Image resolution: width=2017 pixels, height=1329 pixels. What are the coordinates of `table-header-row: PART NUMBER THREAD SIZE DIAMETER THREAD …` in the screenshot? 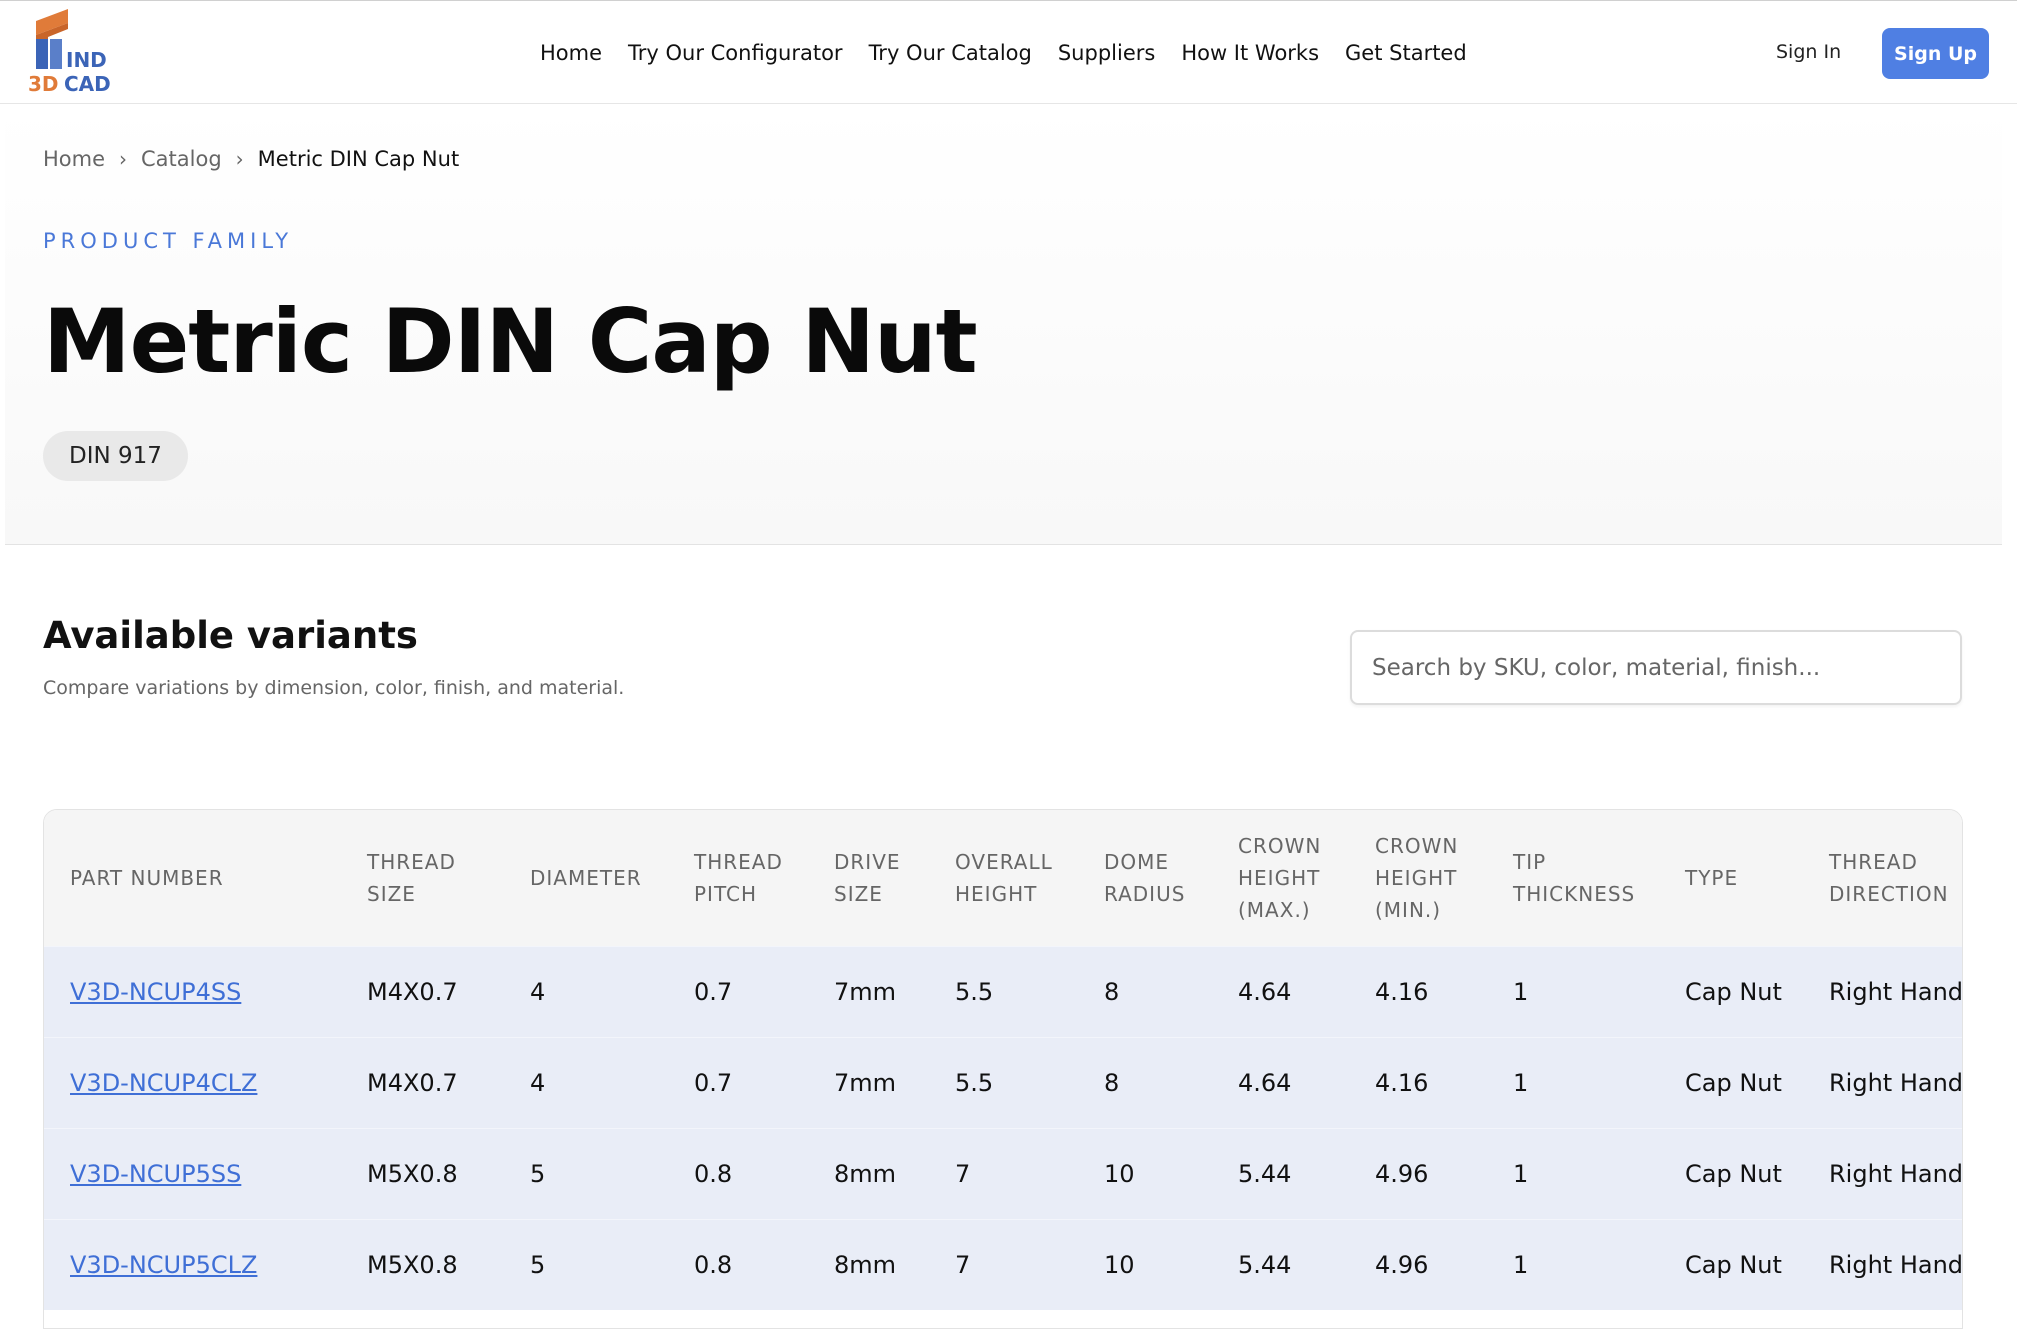 It's located at (1003, 878).